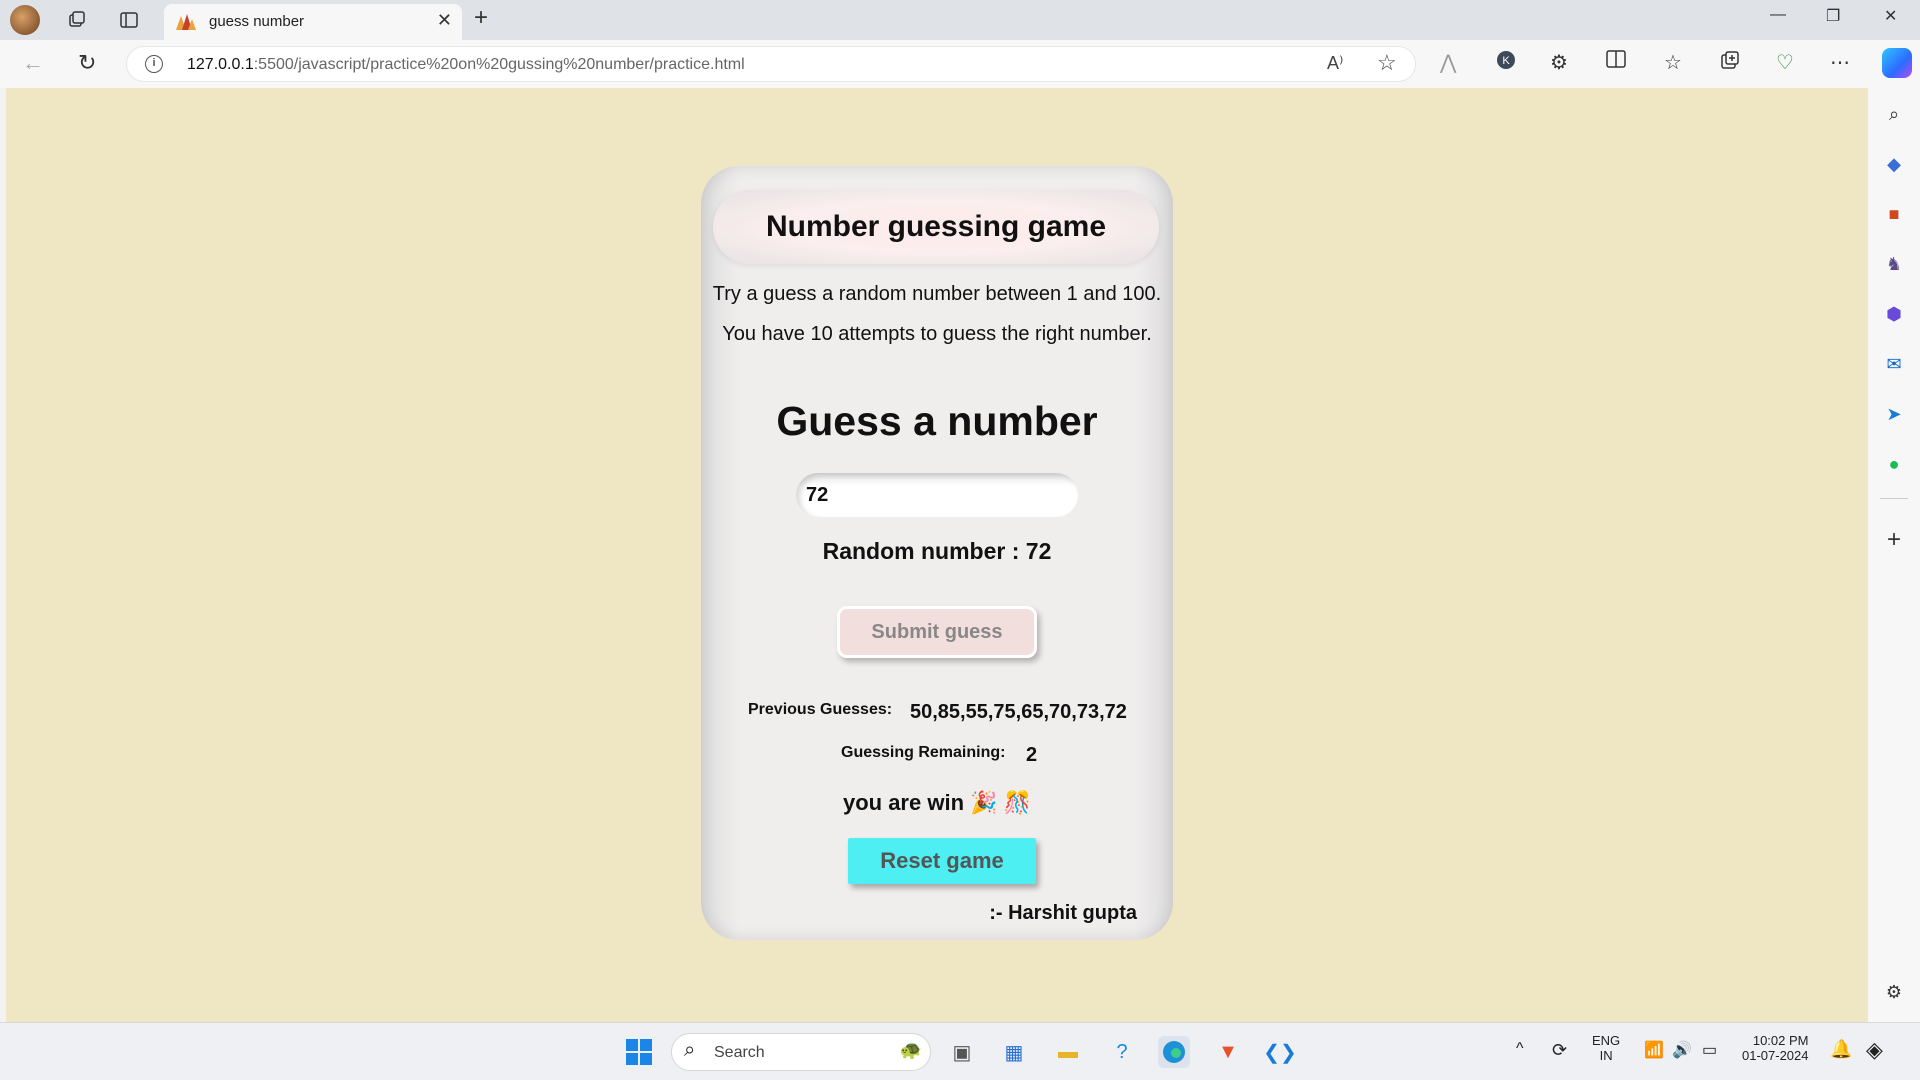  I want to click on microsoft-store-icon: ▦, so click(1014, 1052).